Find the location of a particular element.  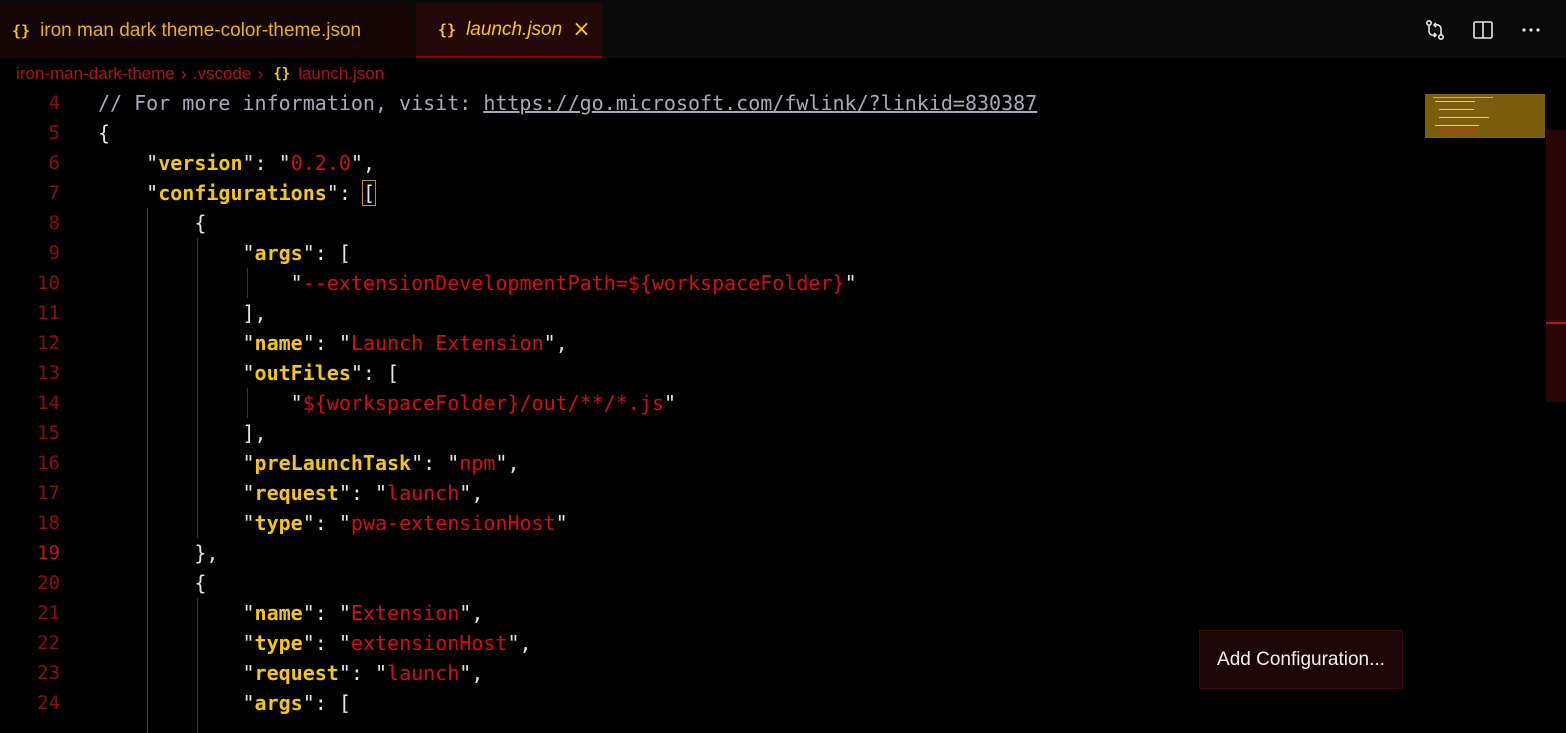

scrollbar-marker is located at coordinates (1556, 323).